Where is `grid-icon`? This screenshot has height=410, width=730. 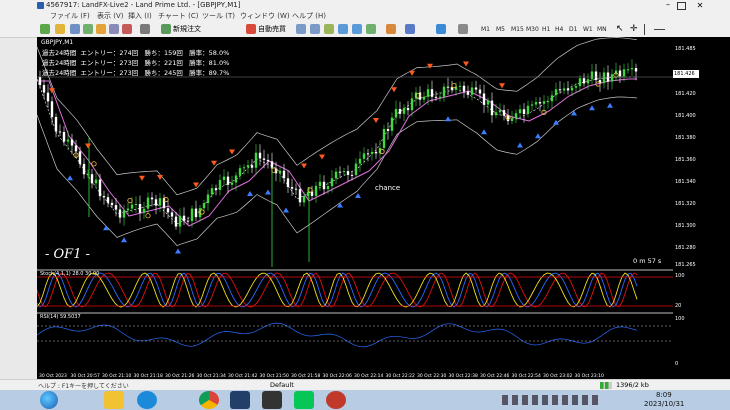
grid-icon is located at coordinates (371, 29).